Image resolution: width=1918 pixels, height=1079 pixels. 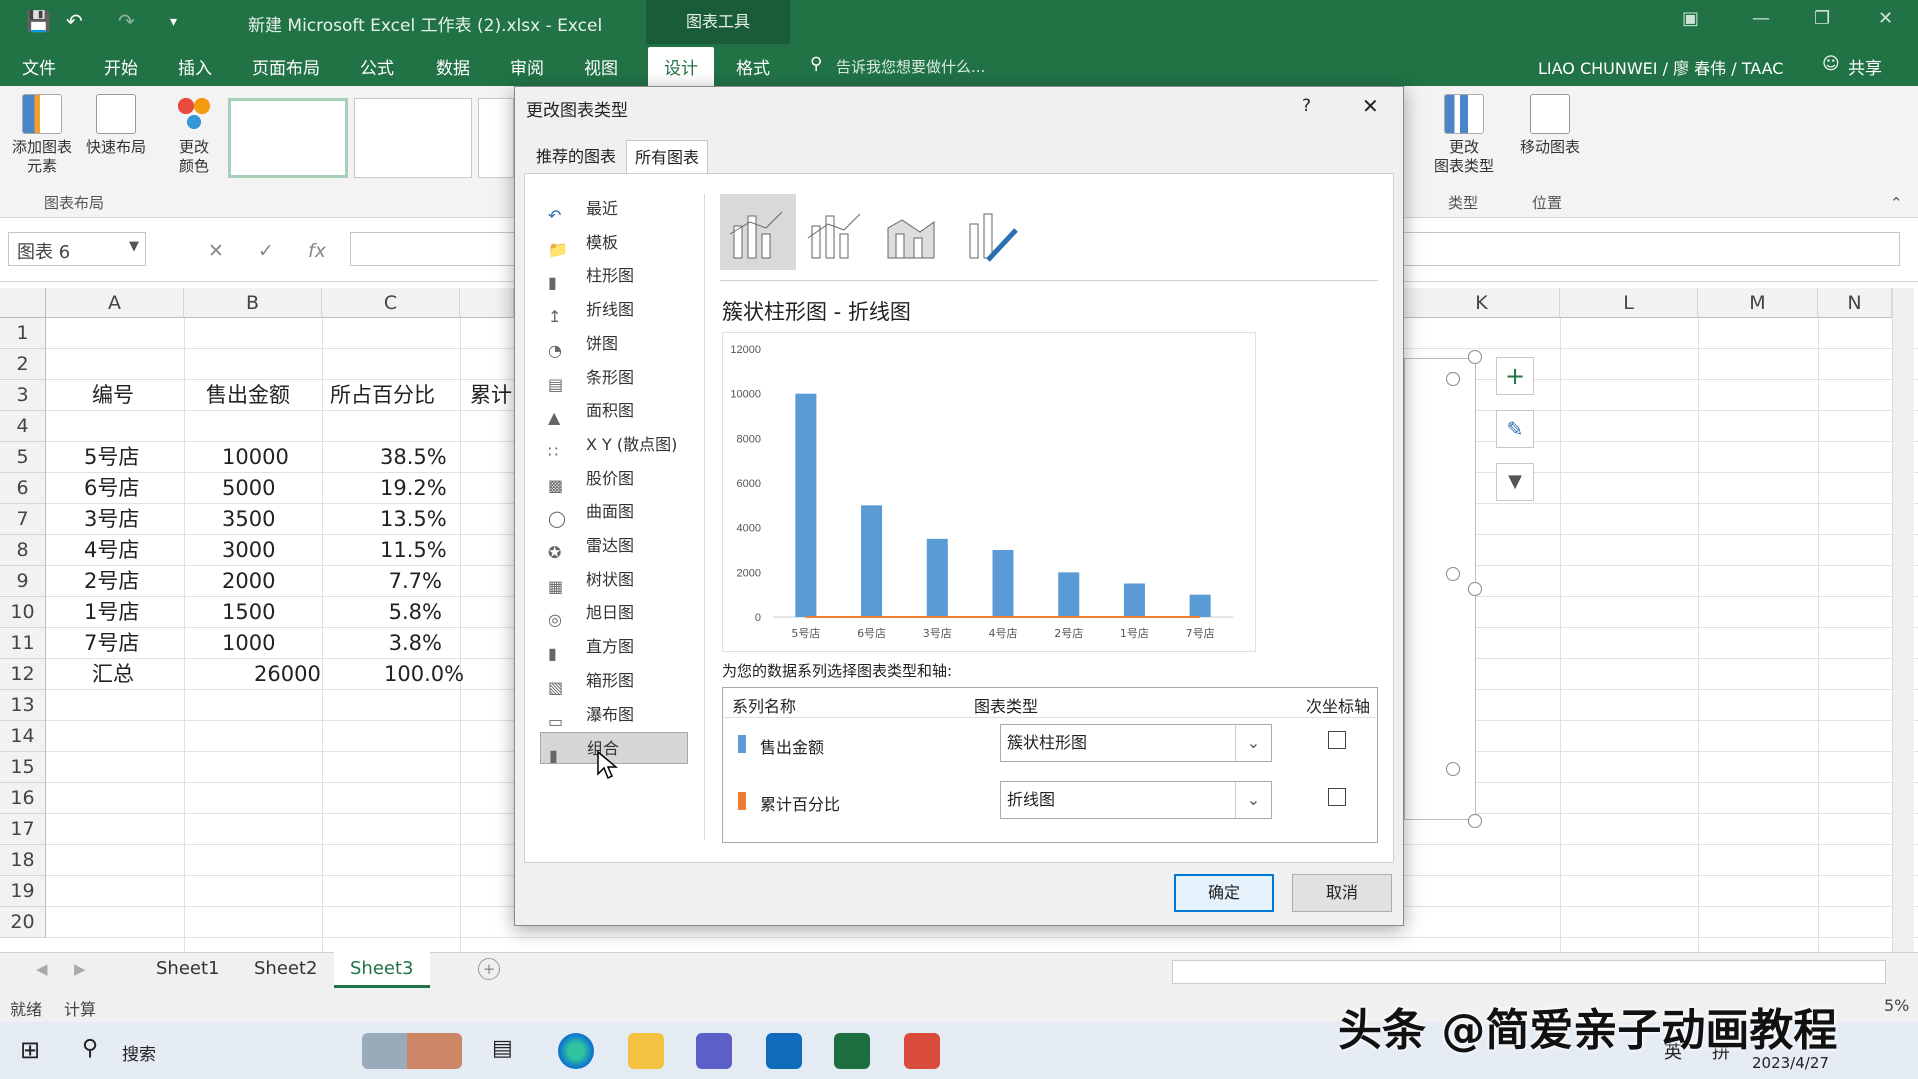 What do you see at coordinates (614, 546) in the screenshot?
I see `chart-category-10: ✪ 雷达图` at bounding box center [614, 546].